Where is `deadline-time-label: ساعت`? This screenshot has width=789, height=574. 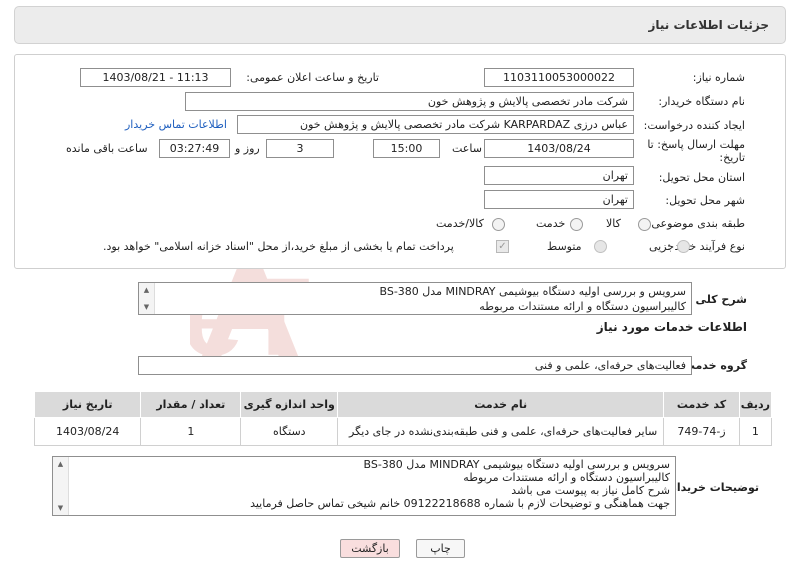
deadline-time-label: ساعت is located at coordinates (467, 148).